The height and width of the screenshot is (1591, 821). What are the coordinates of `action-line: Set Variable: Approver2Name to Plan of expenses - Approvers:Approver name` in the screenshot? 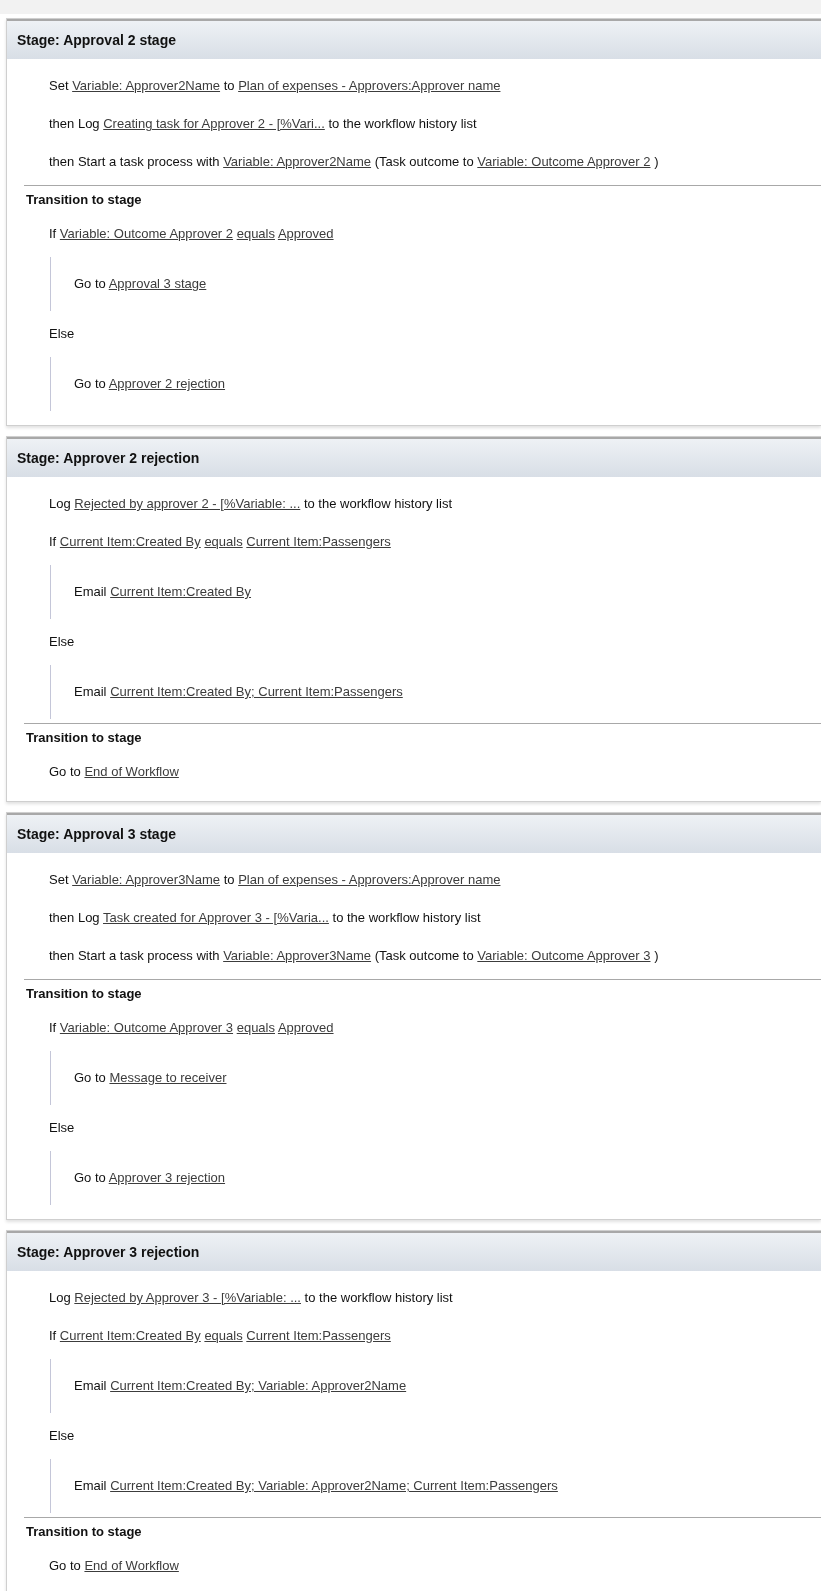 It's located at (275, 86).